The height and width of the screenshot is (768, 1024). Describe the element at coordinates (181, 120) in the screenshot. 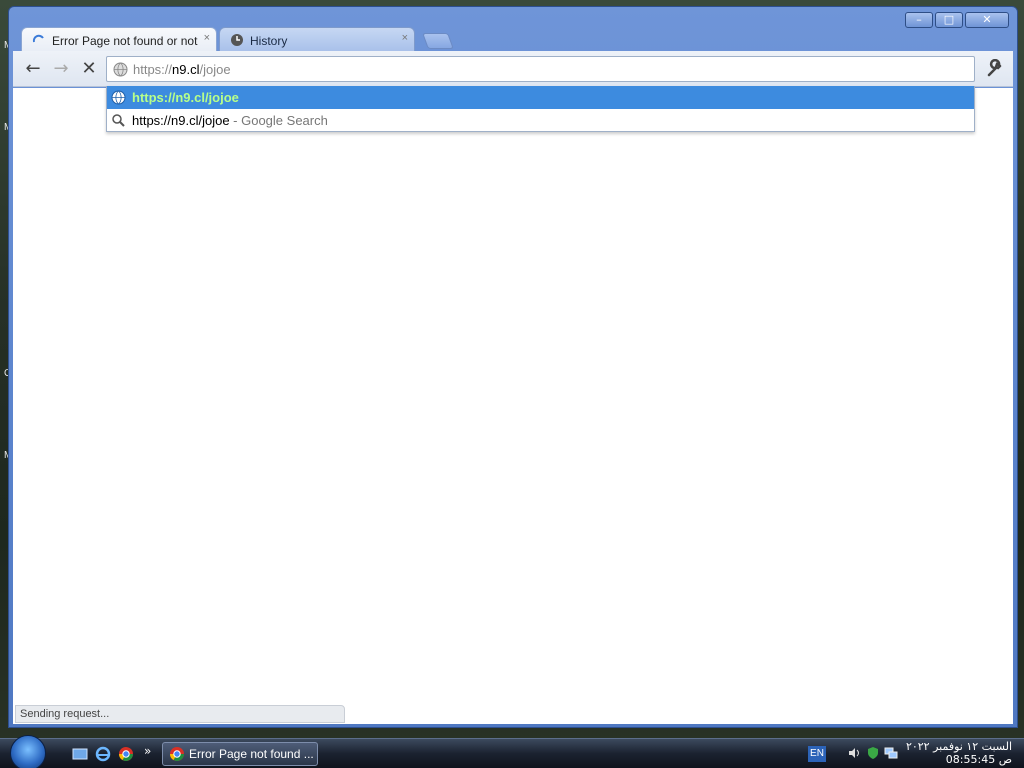

I see `suggestion-query: https://n9.cl/jojoe` at that location.